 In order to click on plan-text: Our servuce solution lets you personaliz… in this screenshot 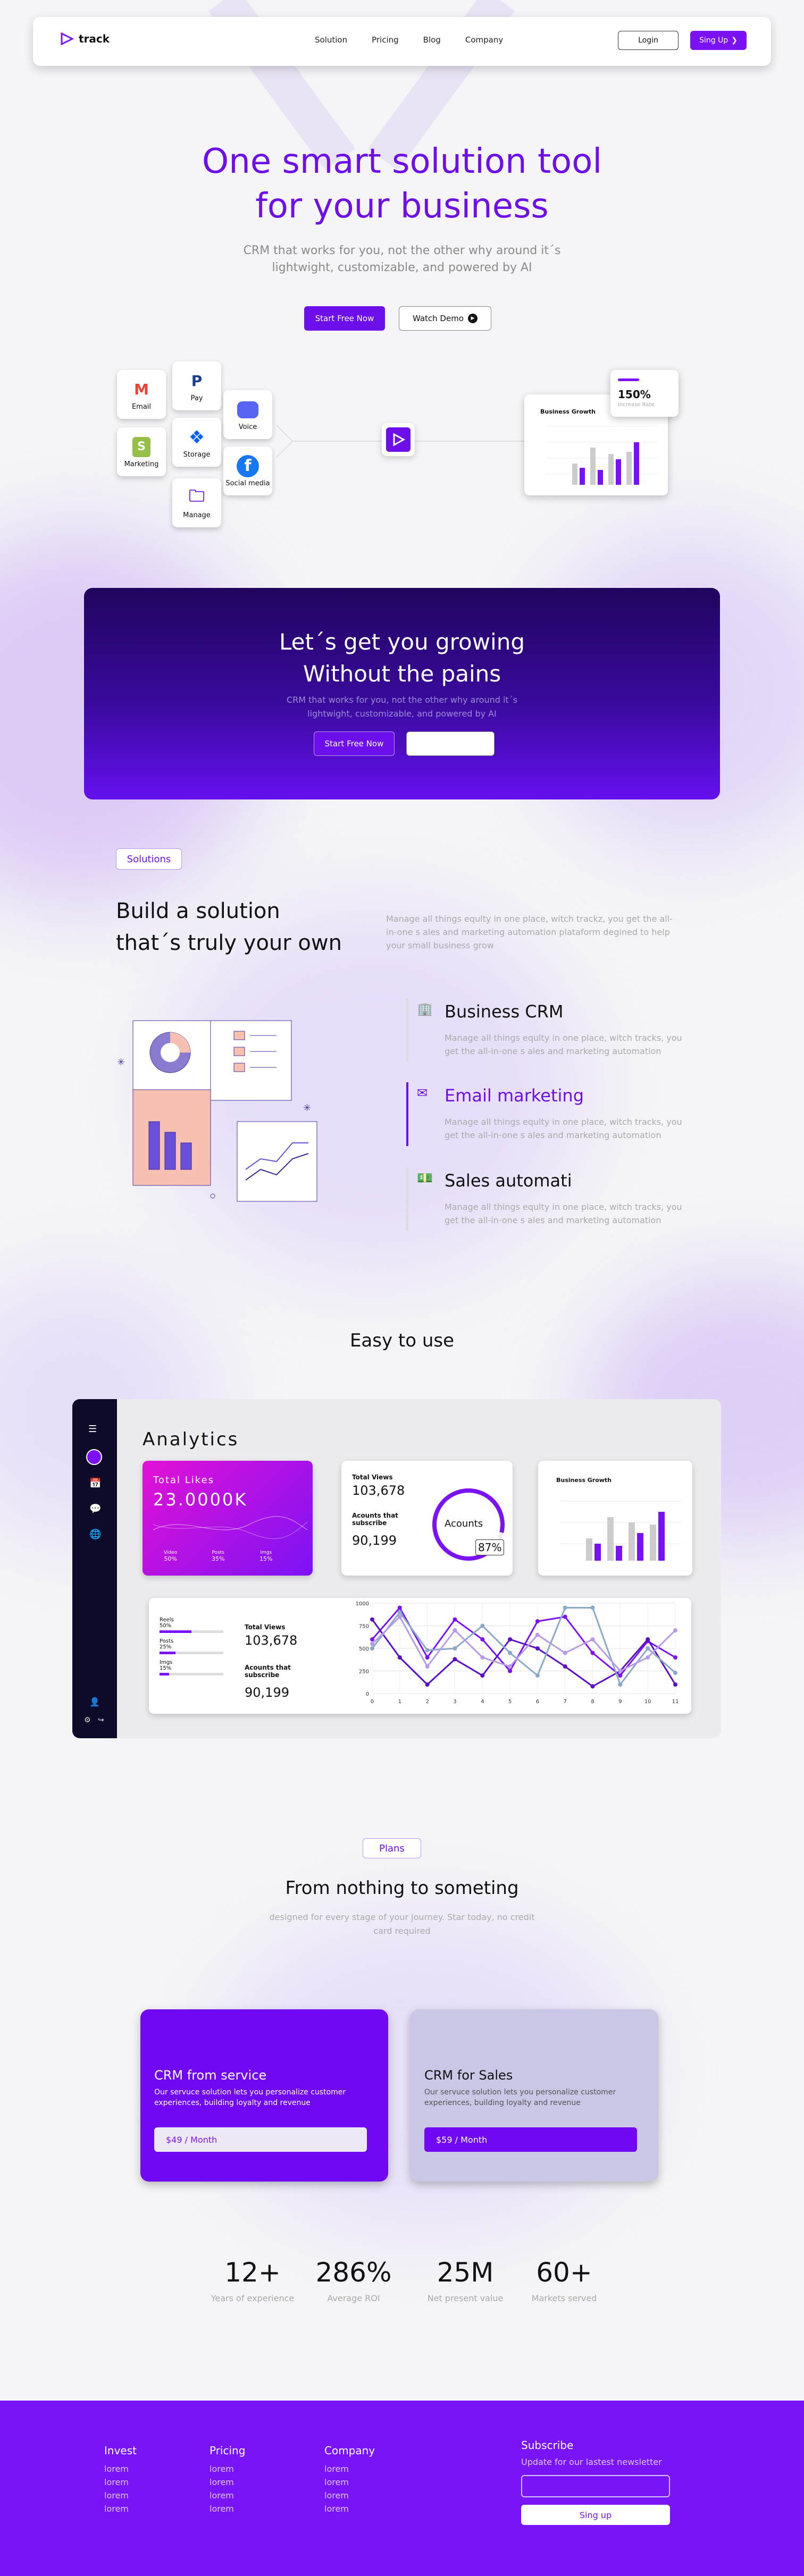, I will do `click(520, 2097)`.